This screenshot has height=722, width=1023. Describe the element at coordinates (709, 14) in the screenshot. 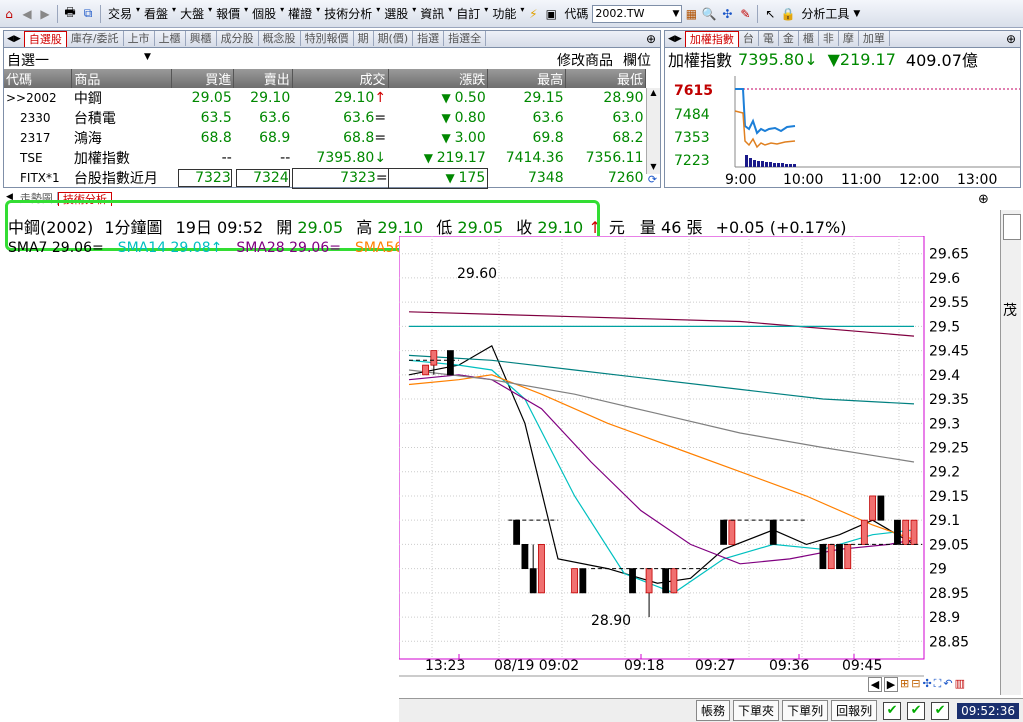

I see `search-icon: 🔍` at that location.